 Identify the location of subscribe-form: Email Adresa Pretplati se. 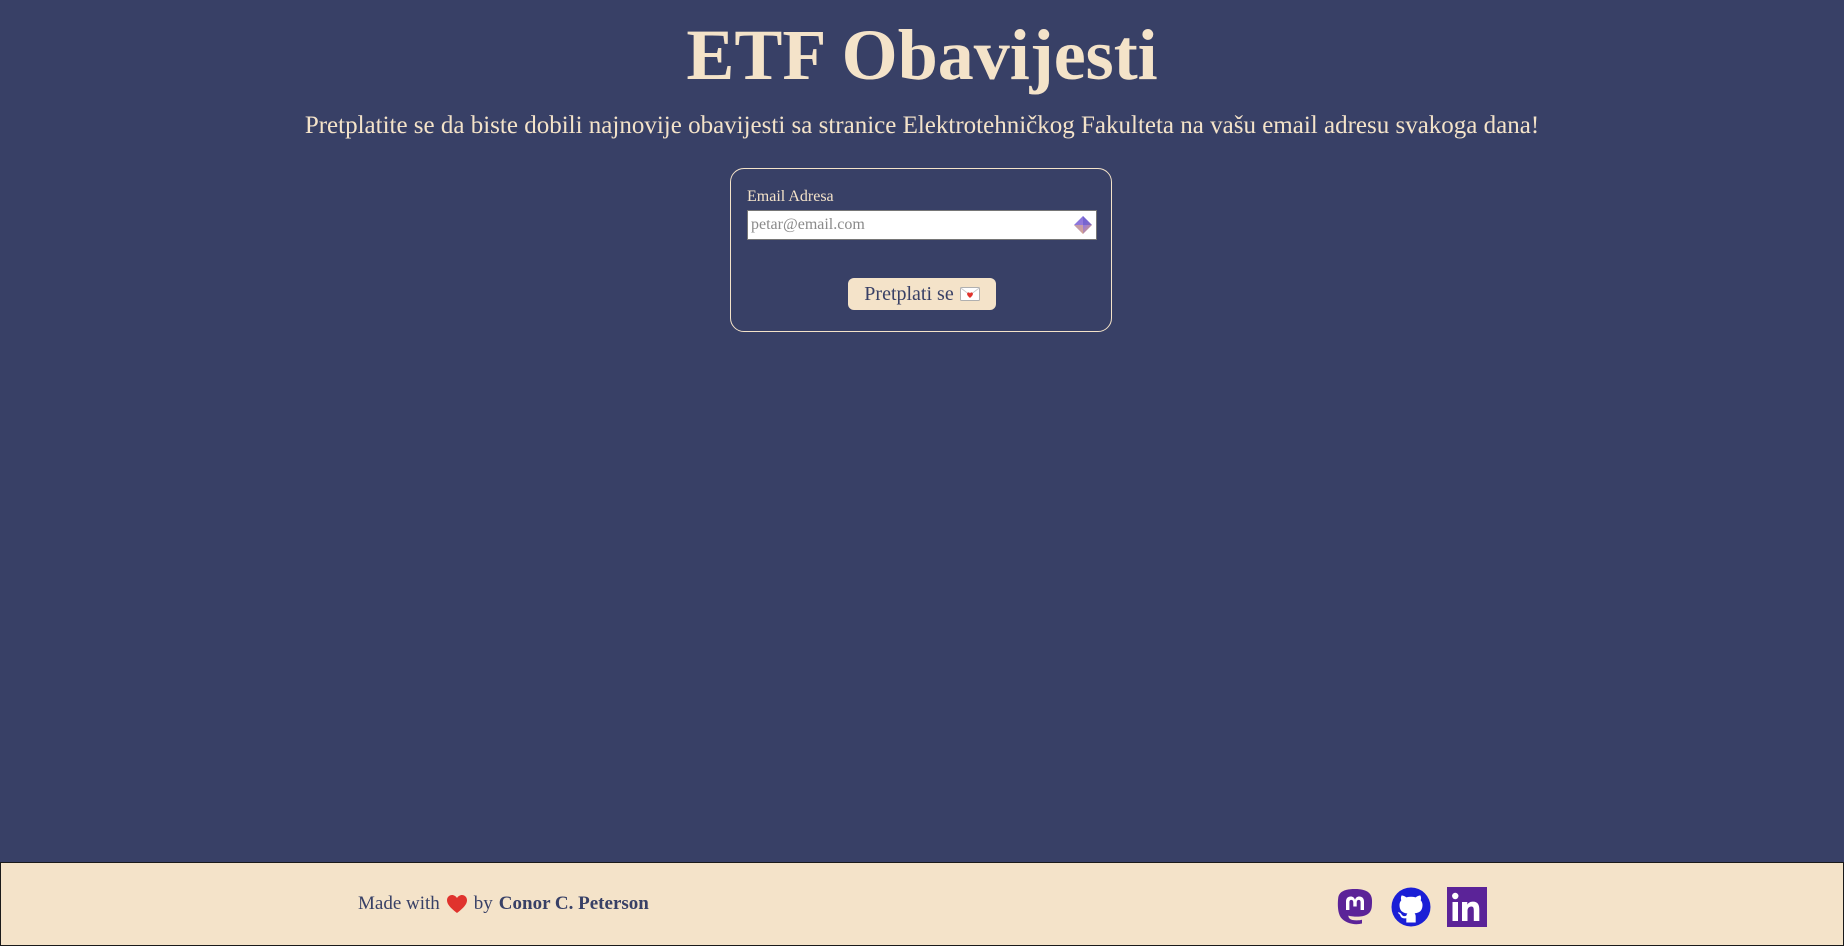
(921, 250).